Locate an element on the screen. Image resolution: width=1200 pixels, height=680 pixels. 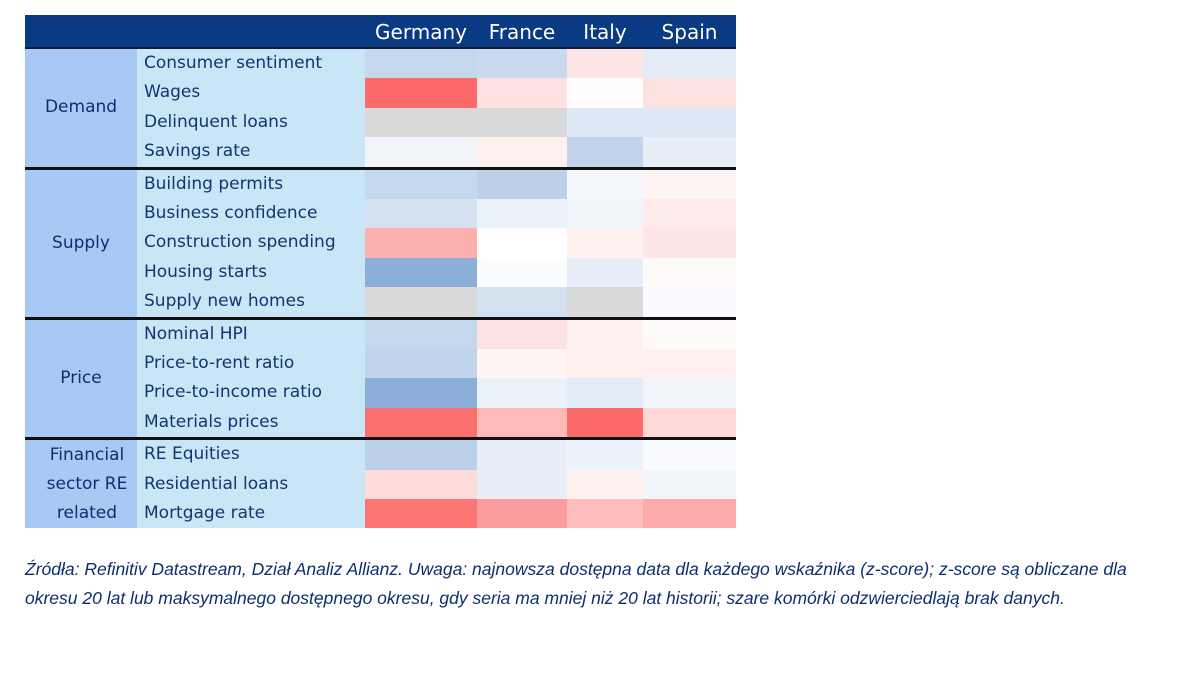
row-label: Construction spending is located at coordinates (251, 243).